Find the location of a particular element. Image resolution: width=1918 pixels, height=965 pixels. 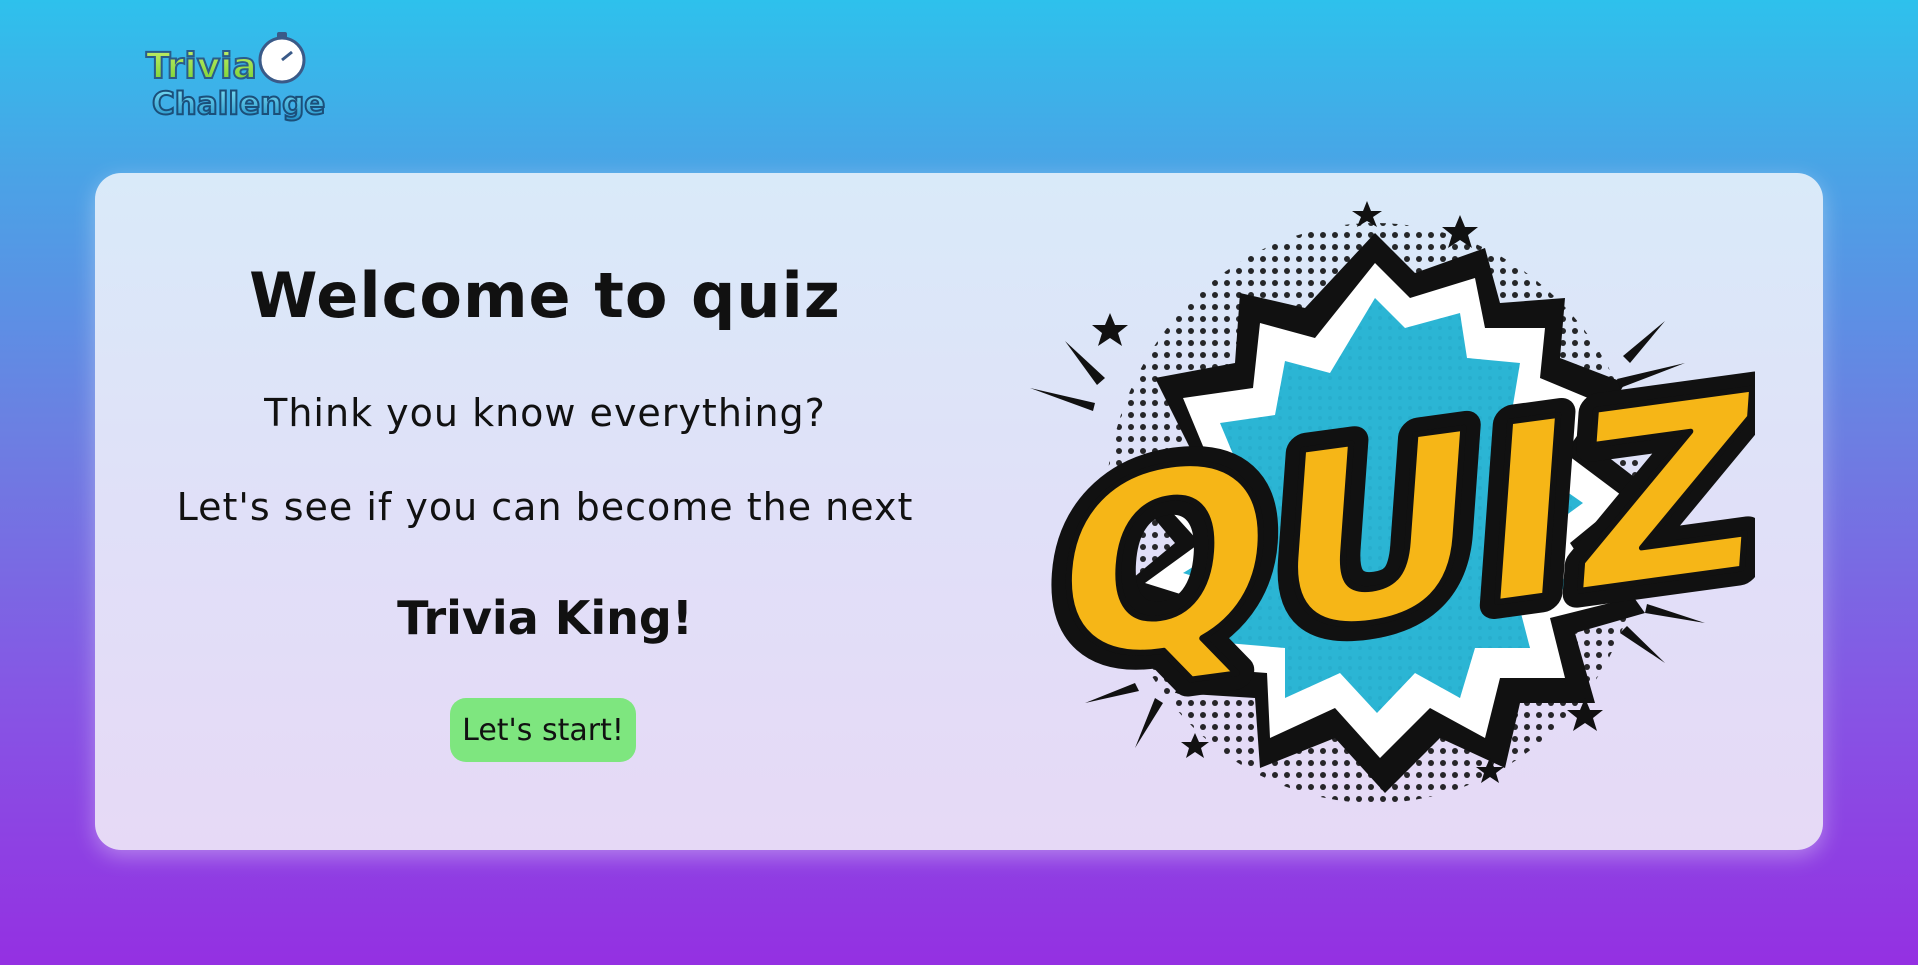

tagline-question: Think you know everything? is located at coordinates (545, 413).